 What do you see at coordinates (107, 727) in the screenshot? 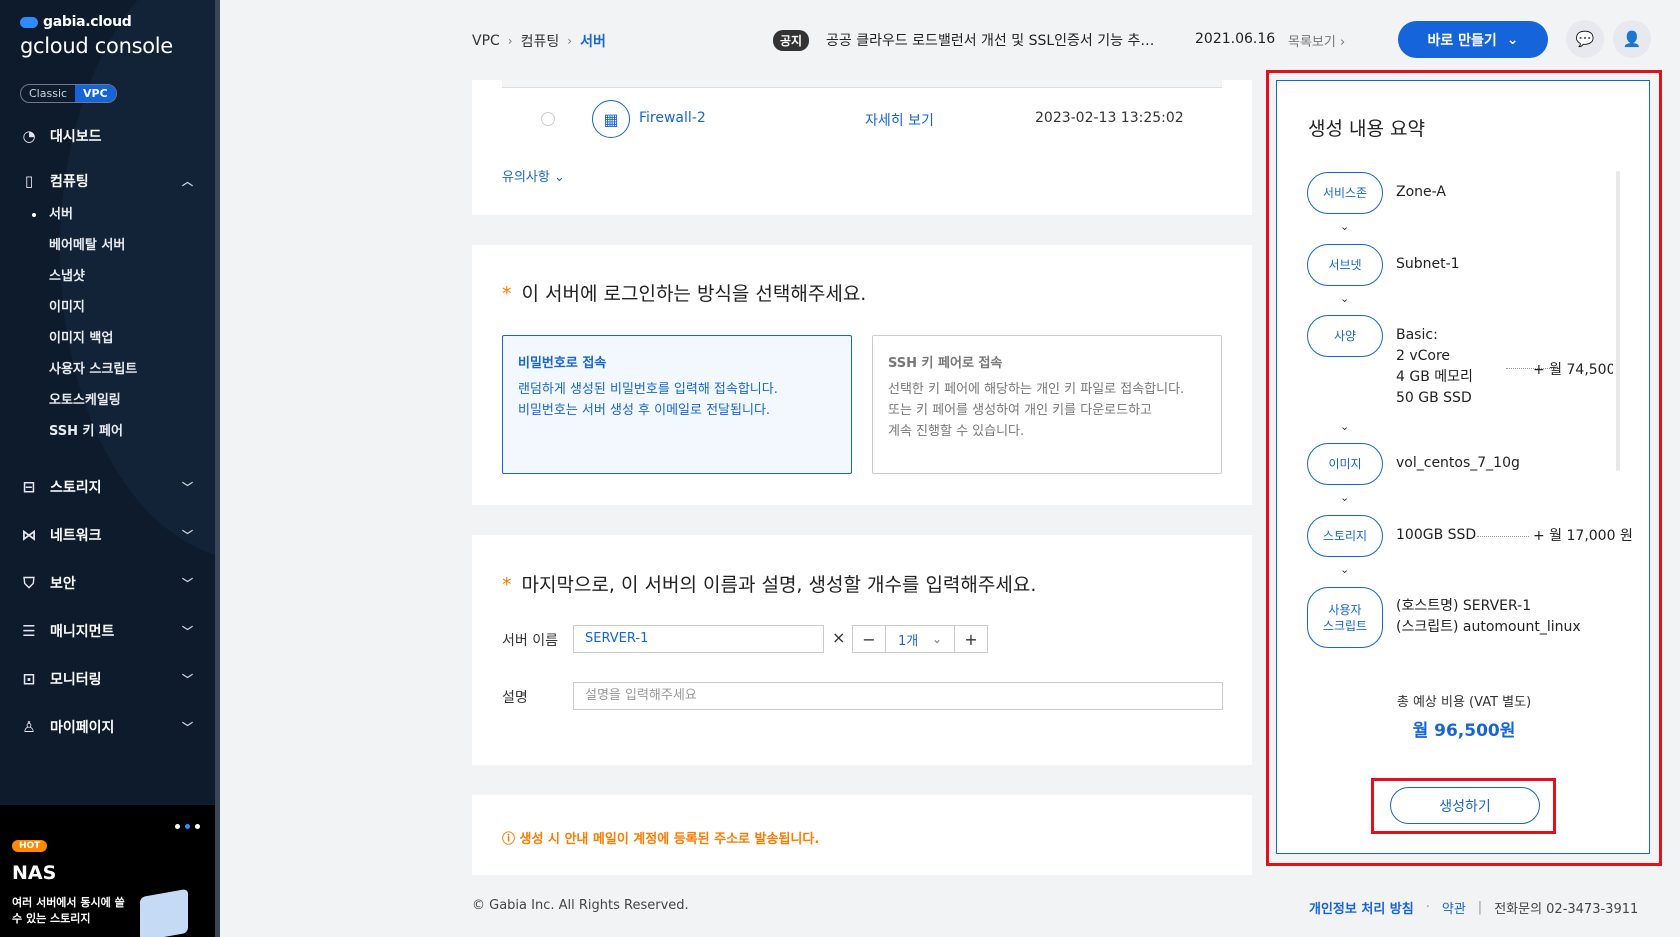
I see `nav-mypage: ♙ 마이페이지 ﹀` at bounding box center [107, 727].